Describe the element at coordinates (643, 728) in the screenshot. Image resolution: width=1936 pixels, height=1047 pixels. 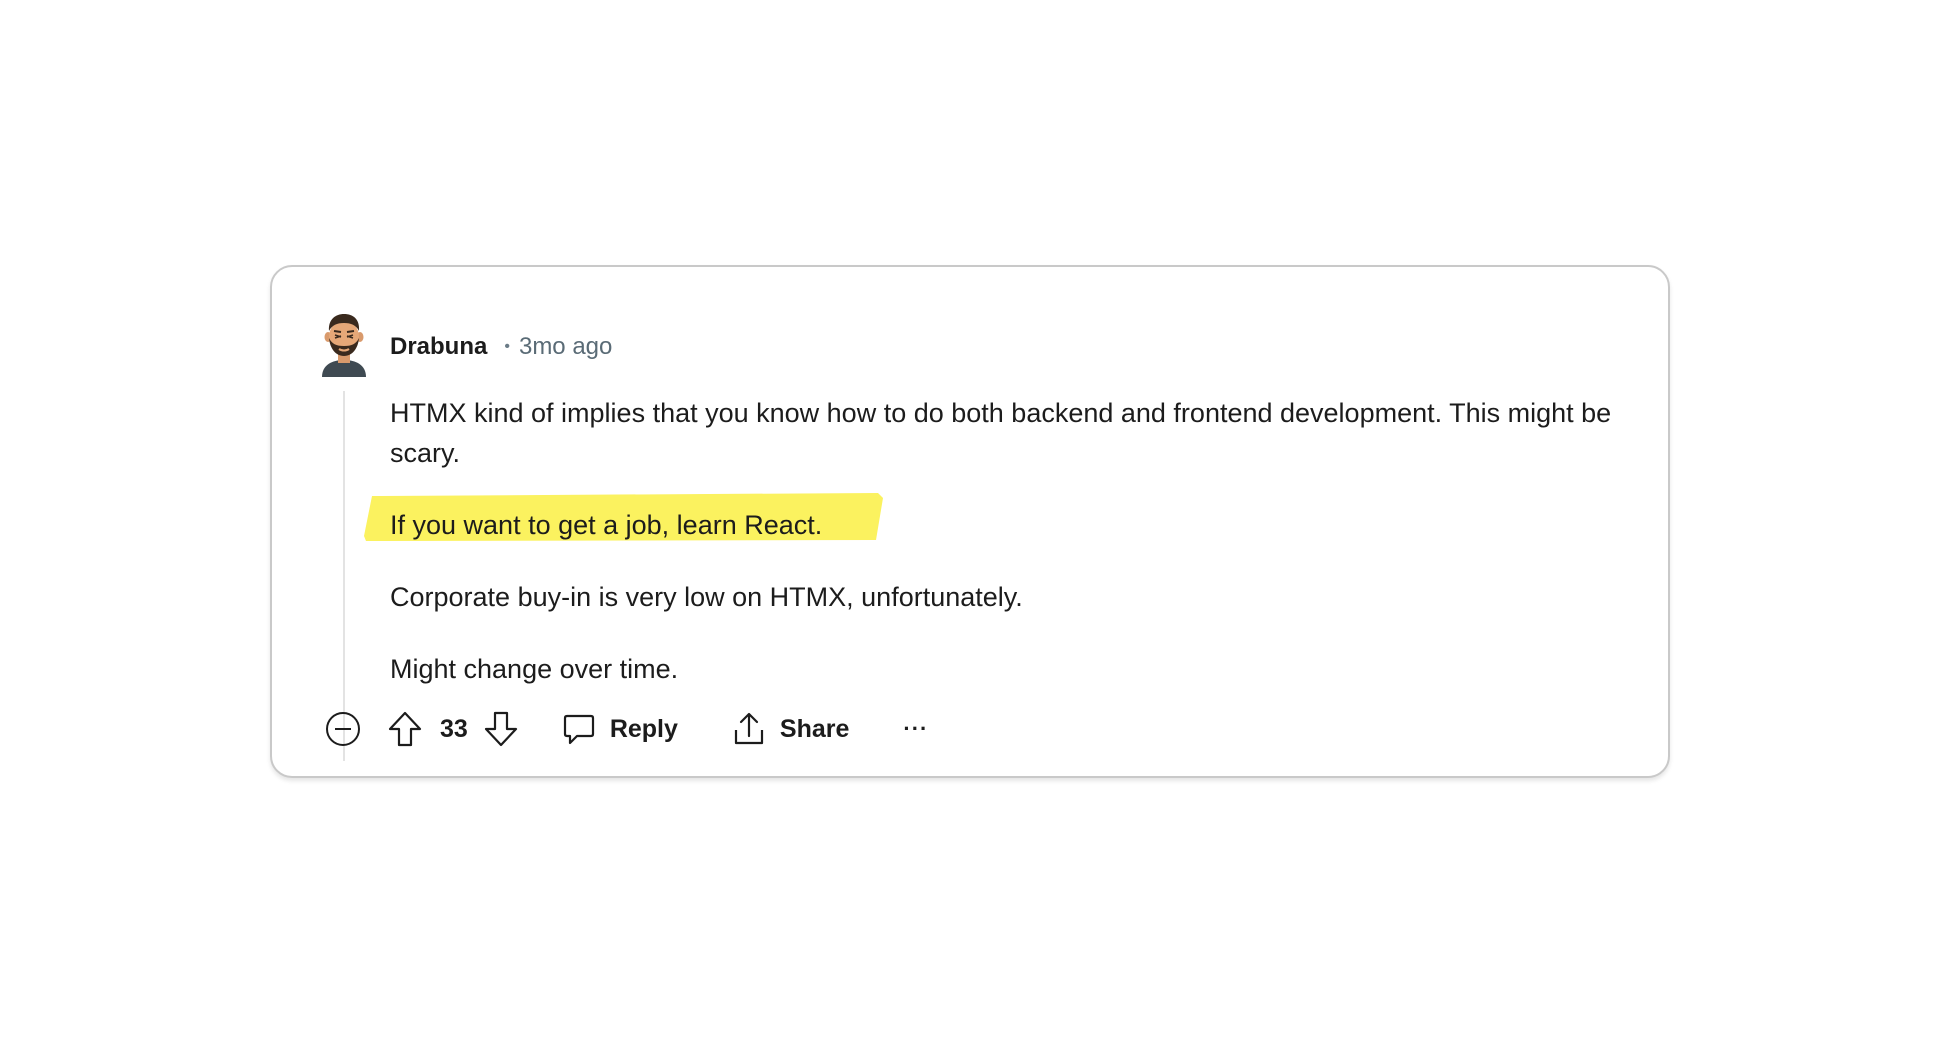
I see `reply-label: Reply` at that location.